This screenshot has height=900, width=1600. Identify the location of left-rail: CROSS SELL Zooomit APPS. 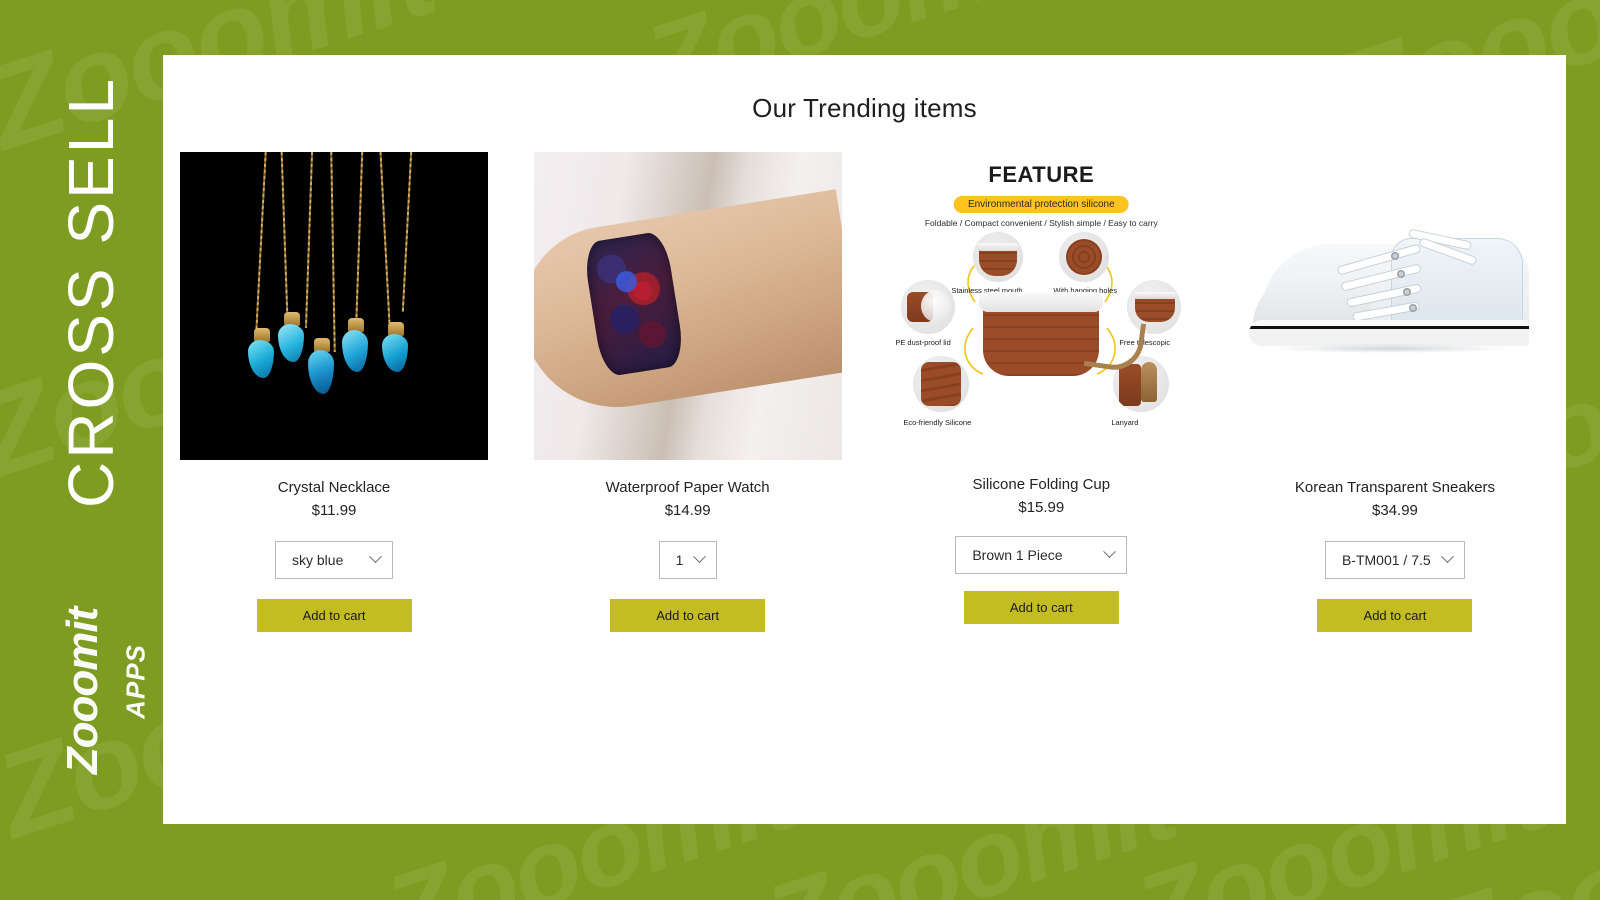
(81, 450).